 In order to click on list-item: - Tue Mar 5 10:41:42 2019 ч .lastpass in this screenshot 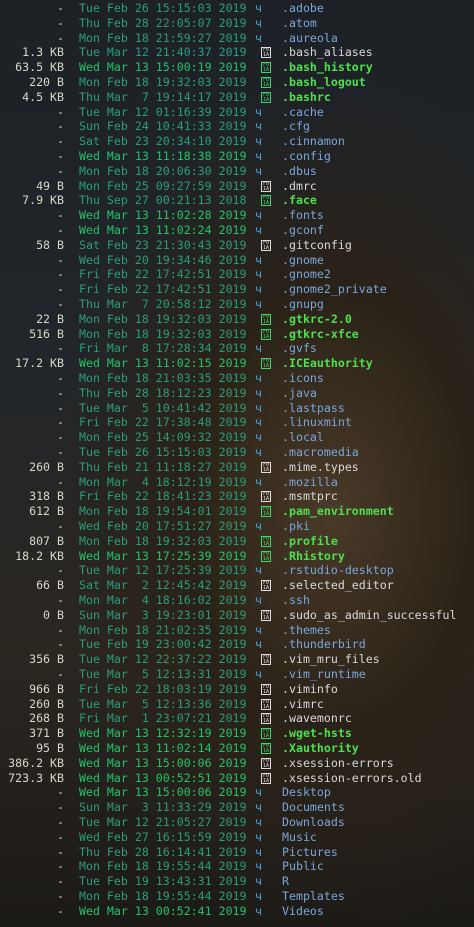, I will do `click(237, 408)`.